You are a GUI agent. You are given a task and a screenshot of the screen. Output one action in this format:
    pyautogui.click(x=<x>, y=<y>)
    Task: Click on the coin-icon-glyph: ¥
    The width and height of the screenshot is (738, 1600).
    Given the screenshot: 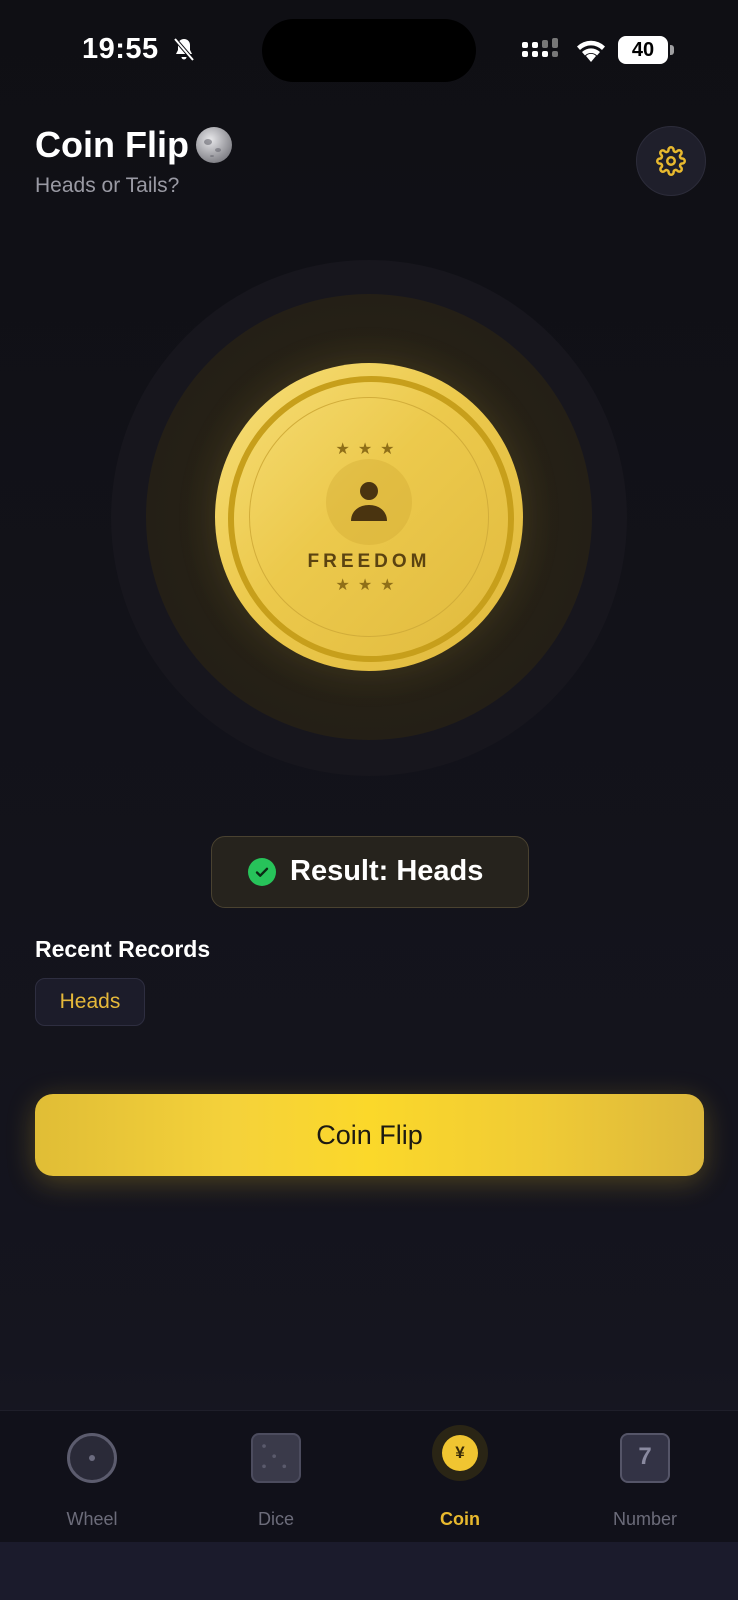 What is the action you would take?
    pyautogui.click(x=460, y=1453)
    